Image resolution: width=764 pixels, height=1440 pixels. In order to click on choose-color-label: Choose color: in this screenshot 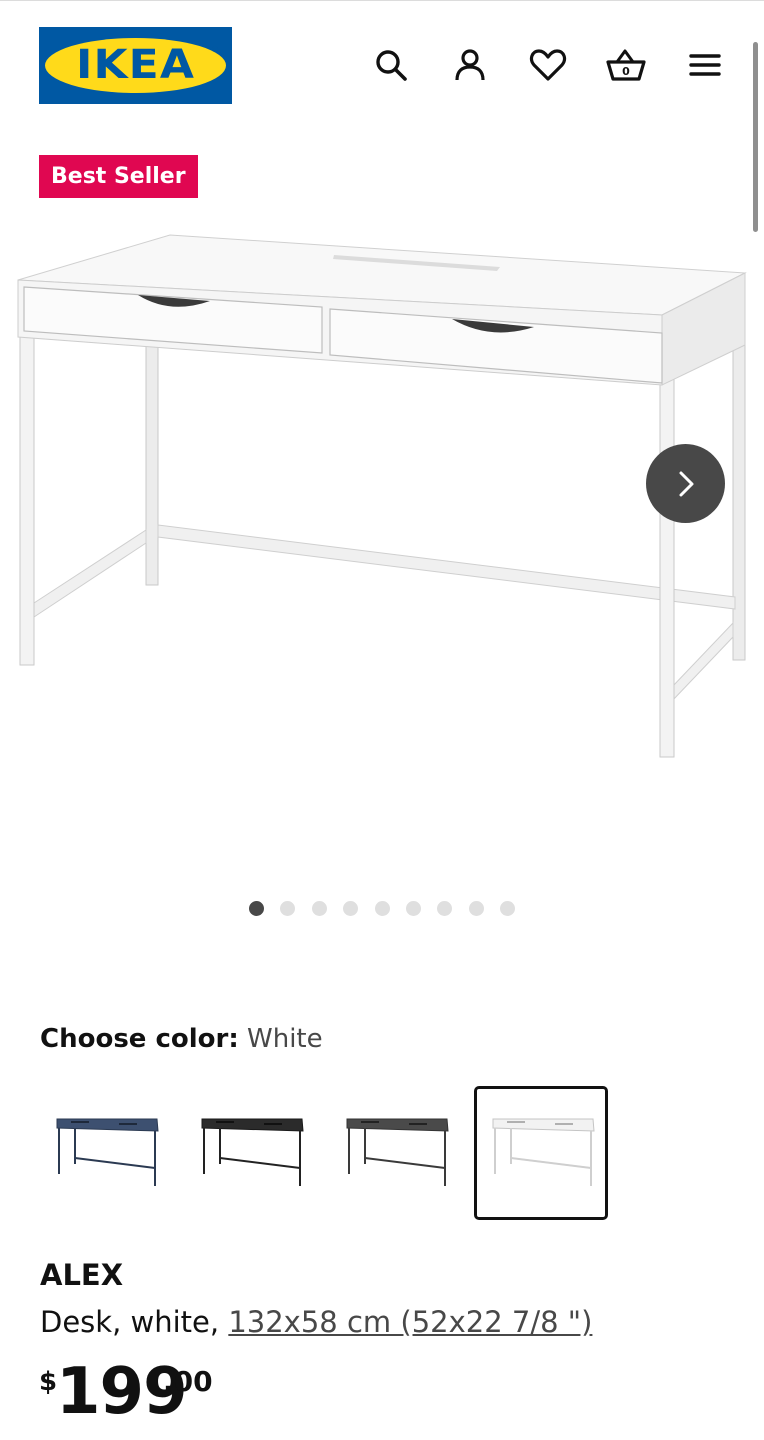, I will do `click(139, 1039)`.